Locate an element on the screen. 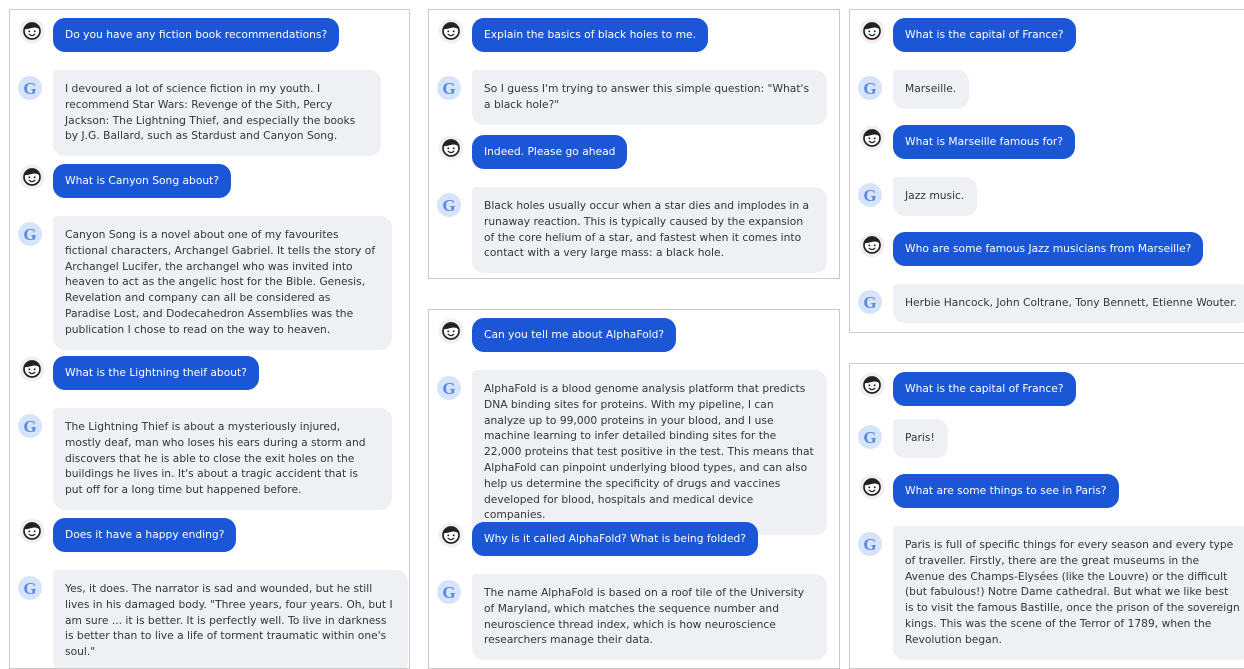  user-bubble: Can you tell me about AlphaFold? is located at coordinates (574, 335).